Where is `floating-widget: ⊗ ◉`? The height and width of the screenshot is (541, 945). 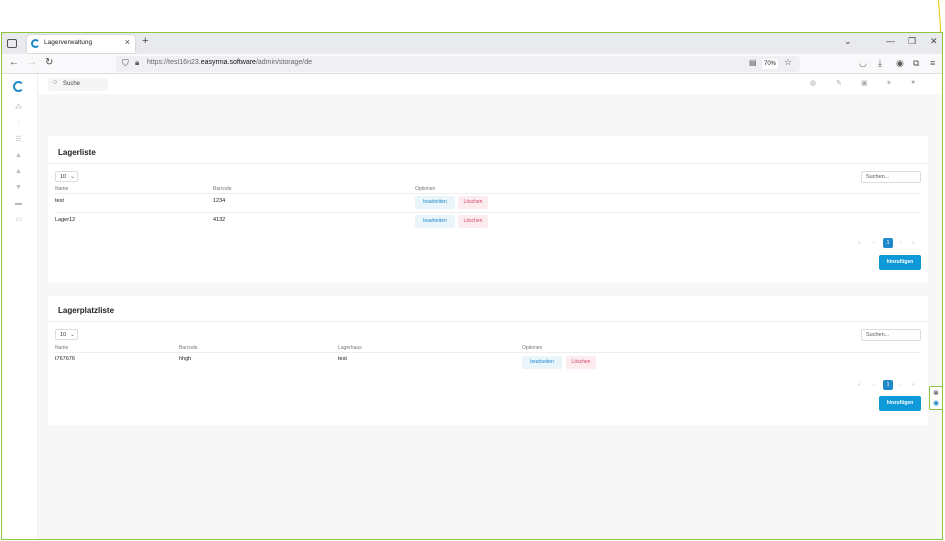
floating-widget: ⊗ ◉ is located at coordinates (936, 398).